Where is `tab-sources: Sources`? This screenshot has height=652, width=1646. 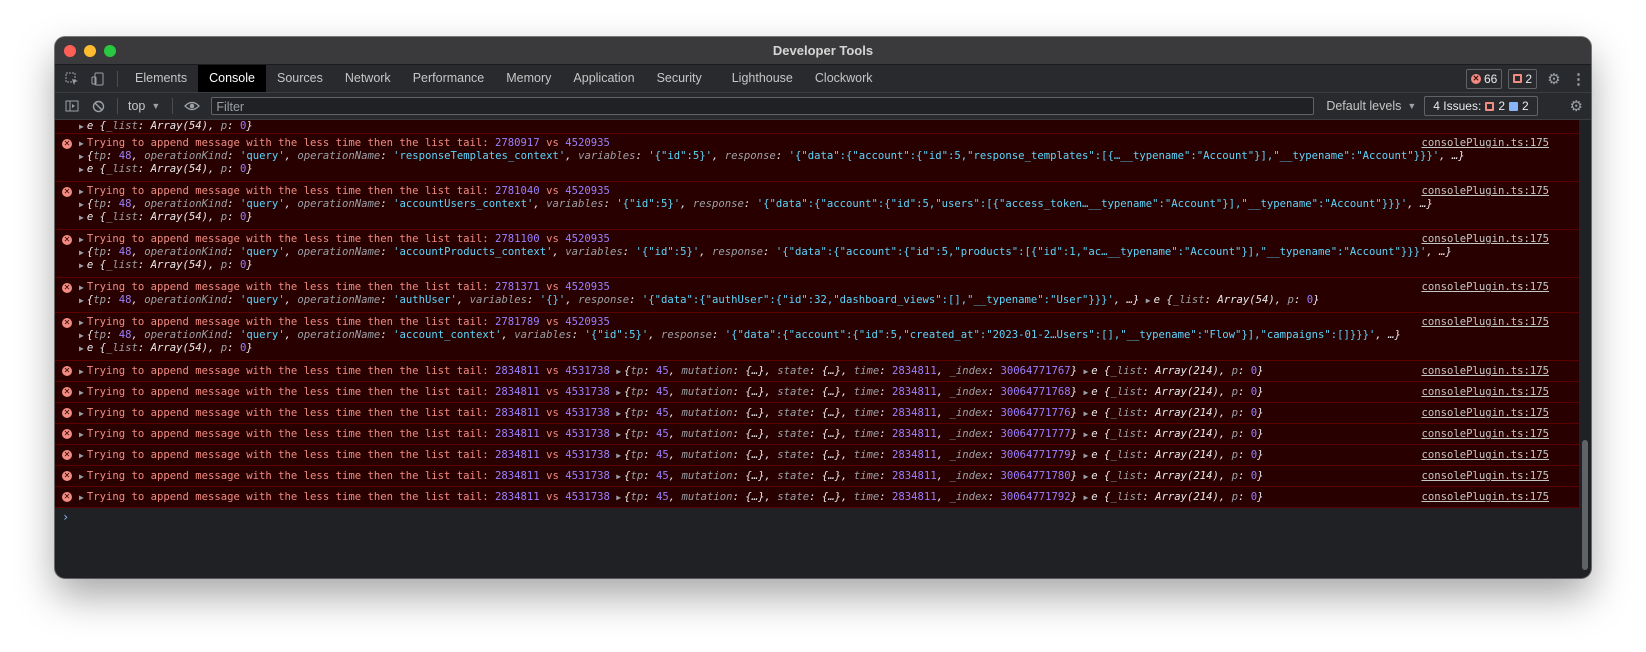
tab-sources: Sources is located at coordinates (300, 78).